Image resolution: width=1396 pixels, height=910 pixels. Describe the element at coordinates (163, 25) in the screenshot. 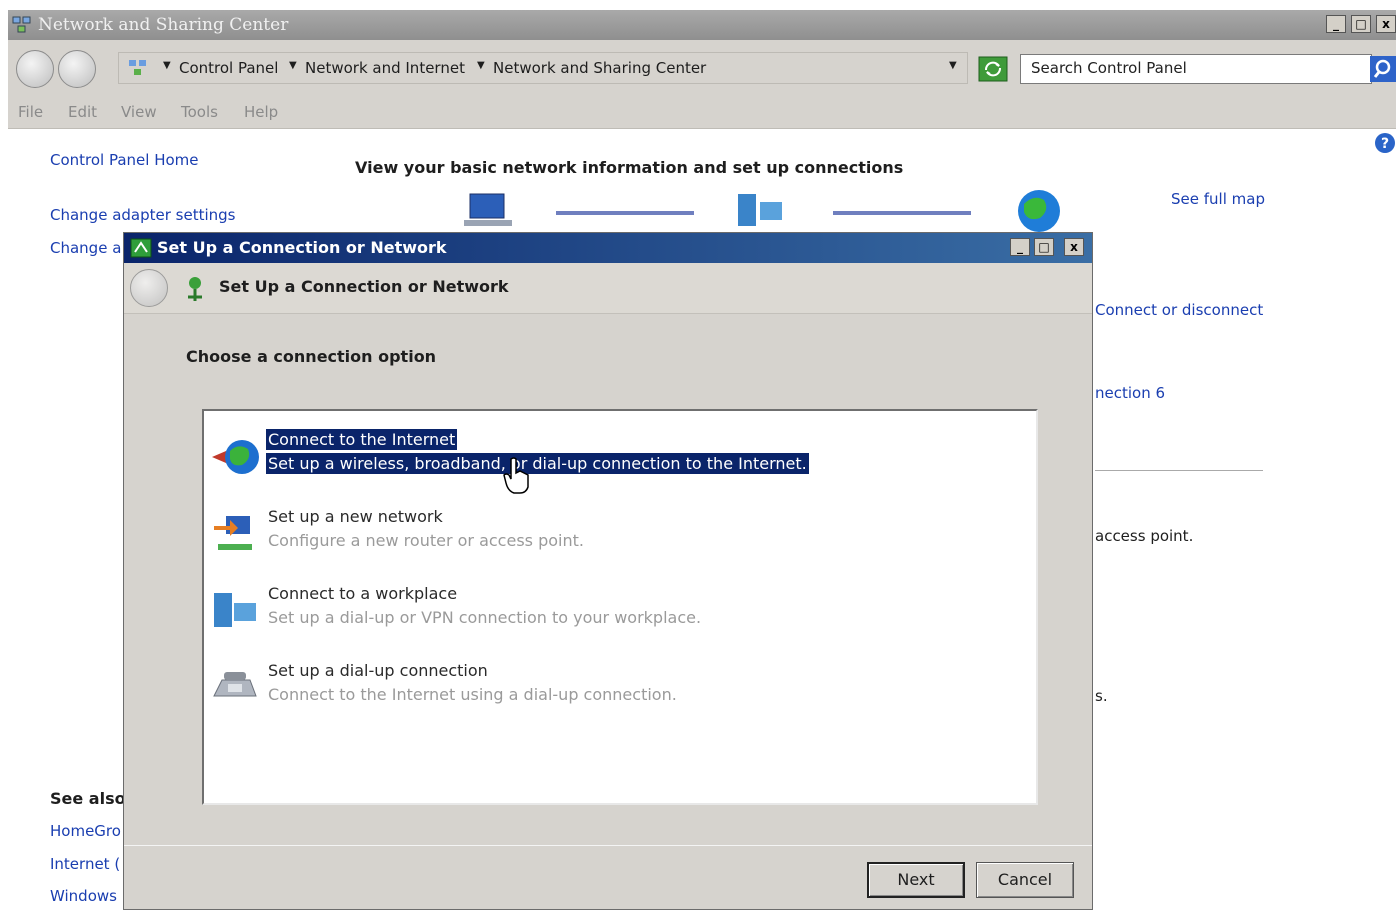

I see `main-window-title: Network and Sharing Center` at that location.